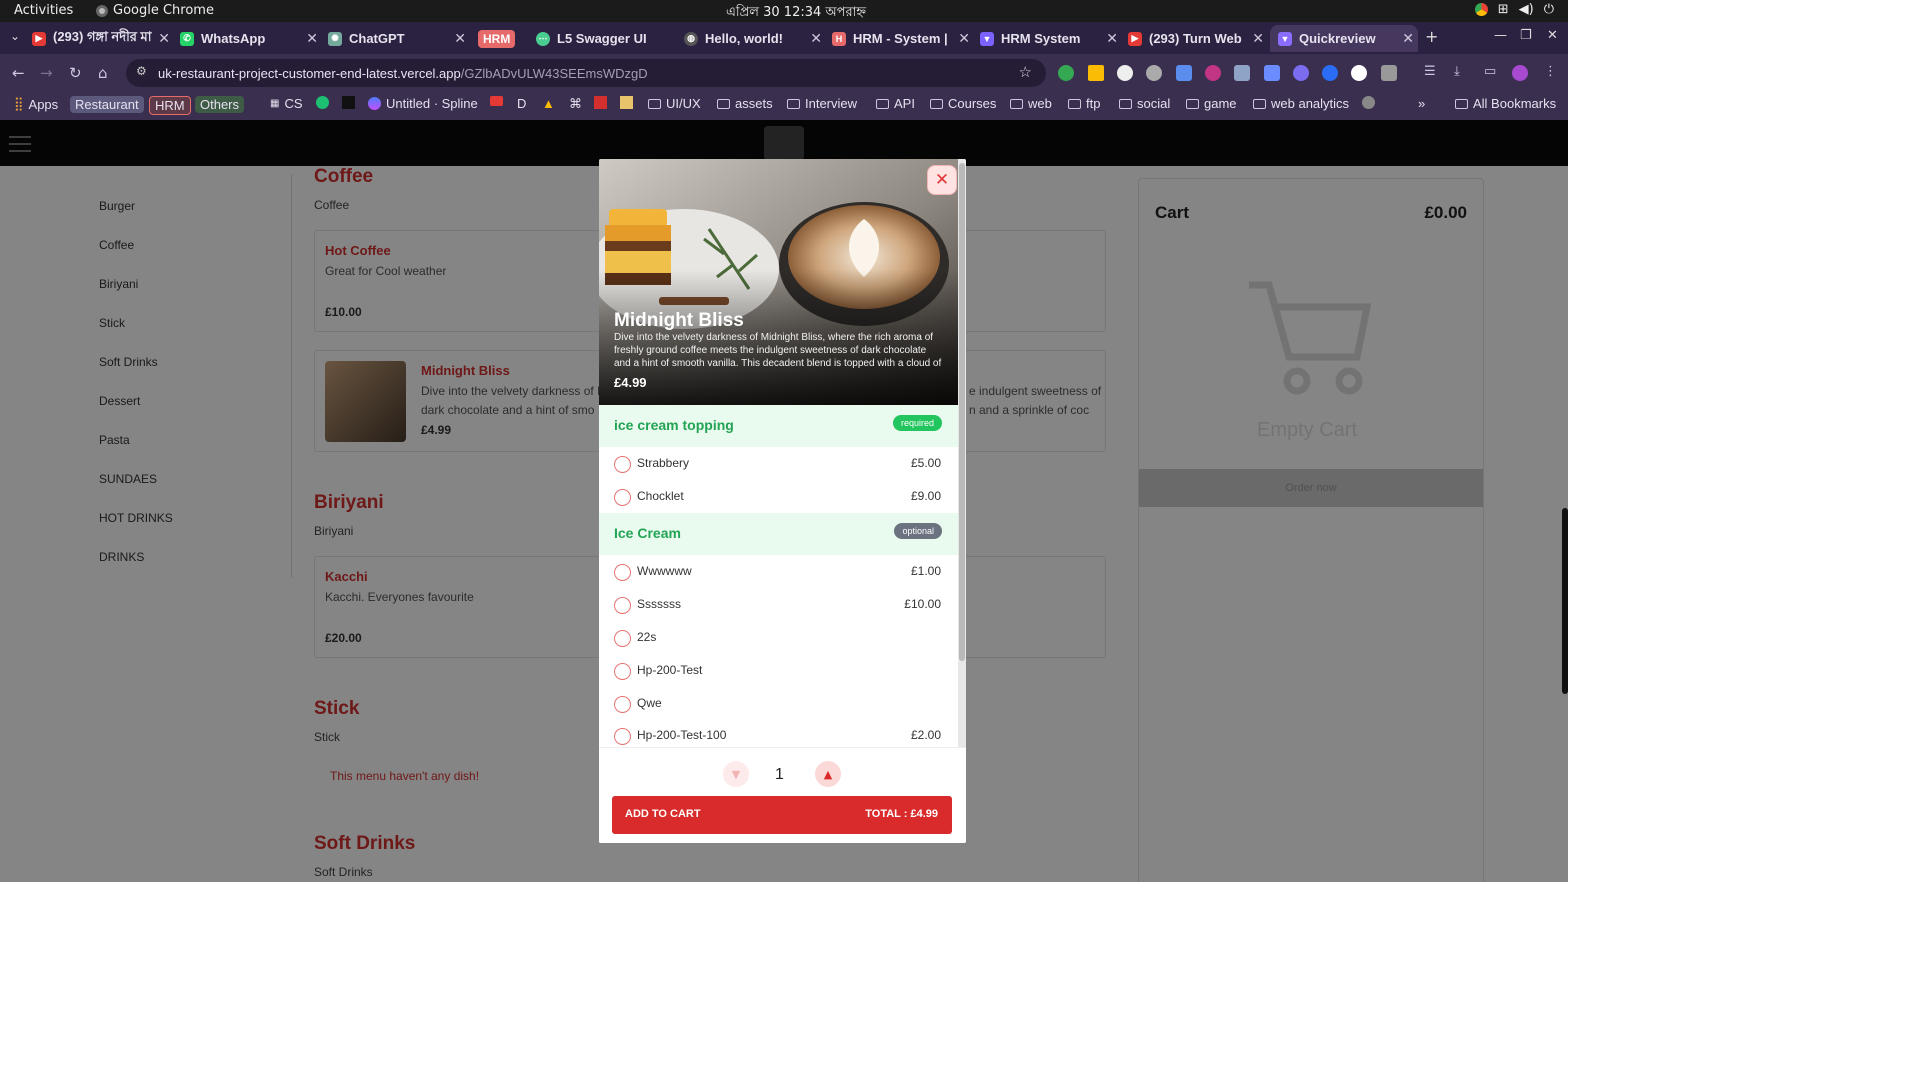 The height and width of the screenshot is (1080, 1920). Describe the element at coordinates (141, 71) in the screenshot. I see `site-info-icon: ⚙` at that location.